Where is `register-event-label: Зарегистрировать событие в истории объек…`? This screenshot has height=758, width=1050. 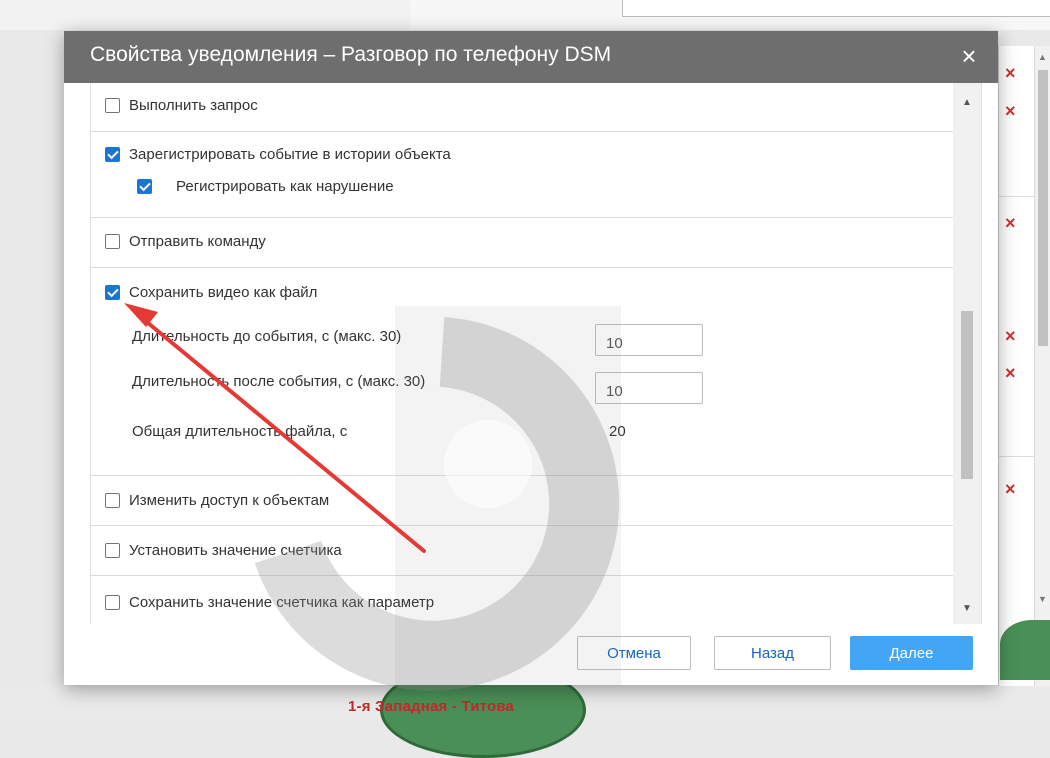
register-event-label: Зарегистрировать событие в истории объек… is located at coordinates (290, 154).